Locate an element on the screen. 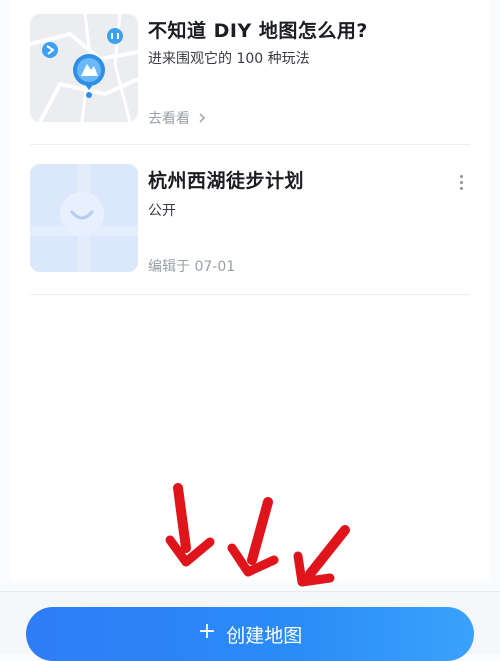 The image size is (500, 661). map-subtitle: 进来围观它的 100 种玩法 is located at coordinates (229, 59).